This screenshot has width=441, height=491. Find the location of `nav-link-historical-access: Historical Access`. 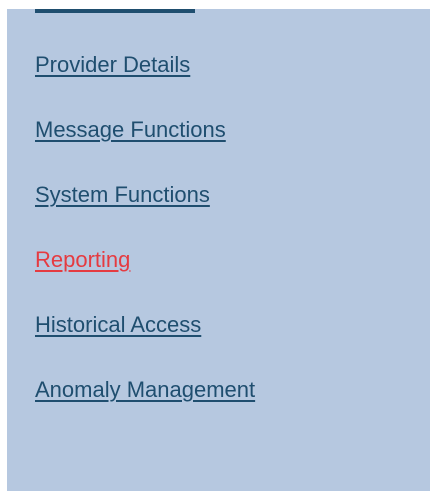

nav-link-historical-access: Historical Access is located at coordinates (118, 325).